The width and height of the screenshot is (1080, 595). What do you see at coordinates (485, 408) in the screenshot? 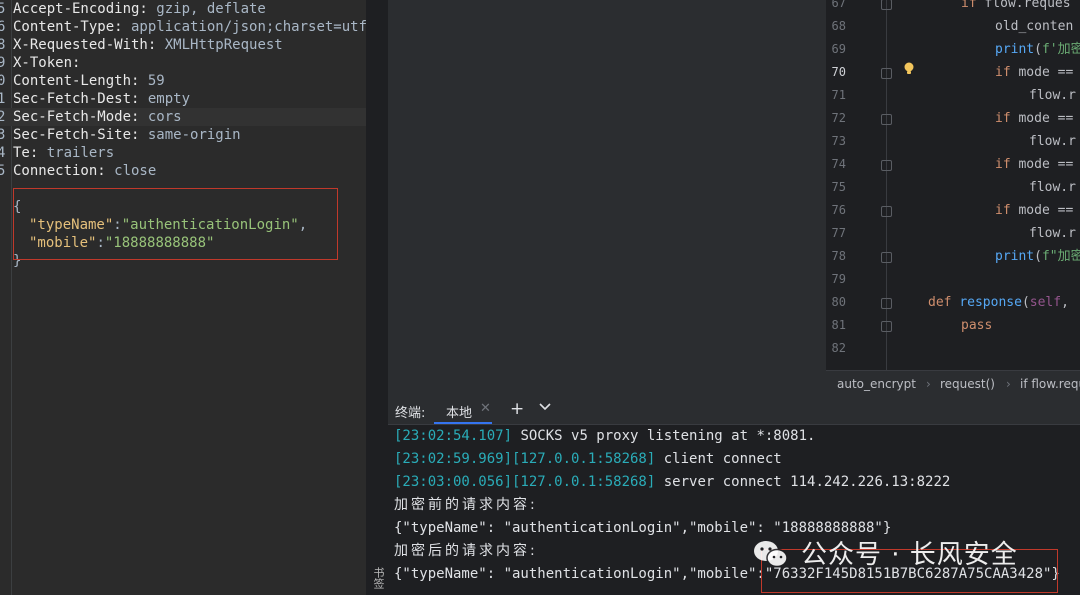
I see `close-icon: ✕` at bounding box center [485, 408].